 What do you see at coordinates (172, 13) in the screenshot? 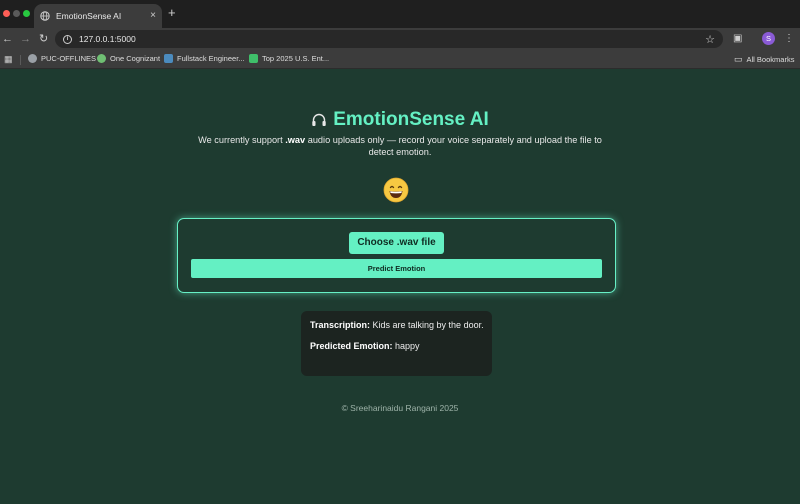
I see `new-tab-button: +` at bounding box center [172, 13].